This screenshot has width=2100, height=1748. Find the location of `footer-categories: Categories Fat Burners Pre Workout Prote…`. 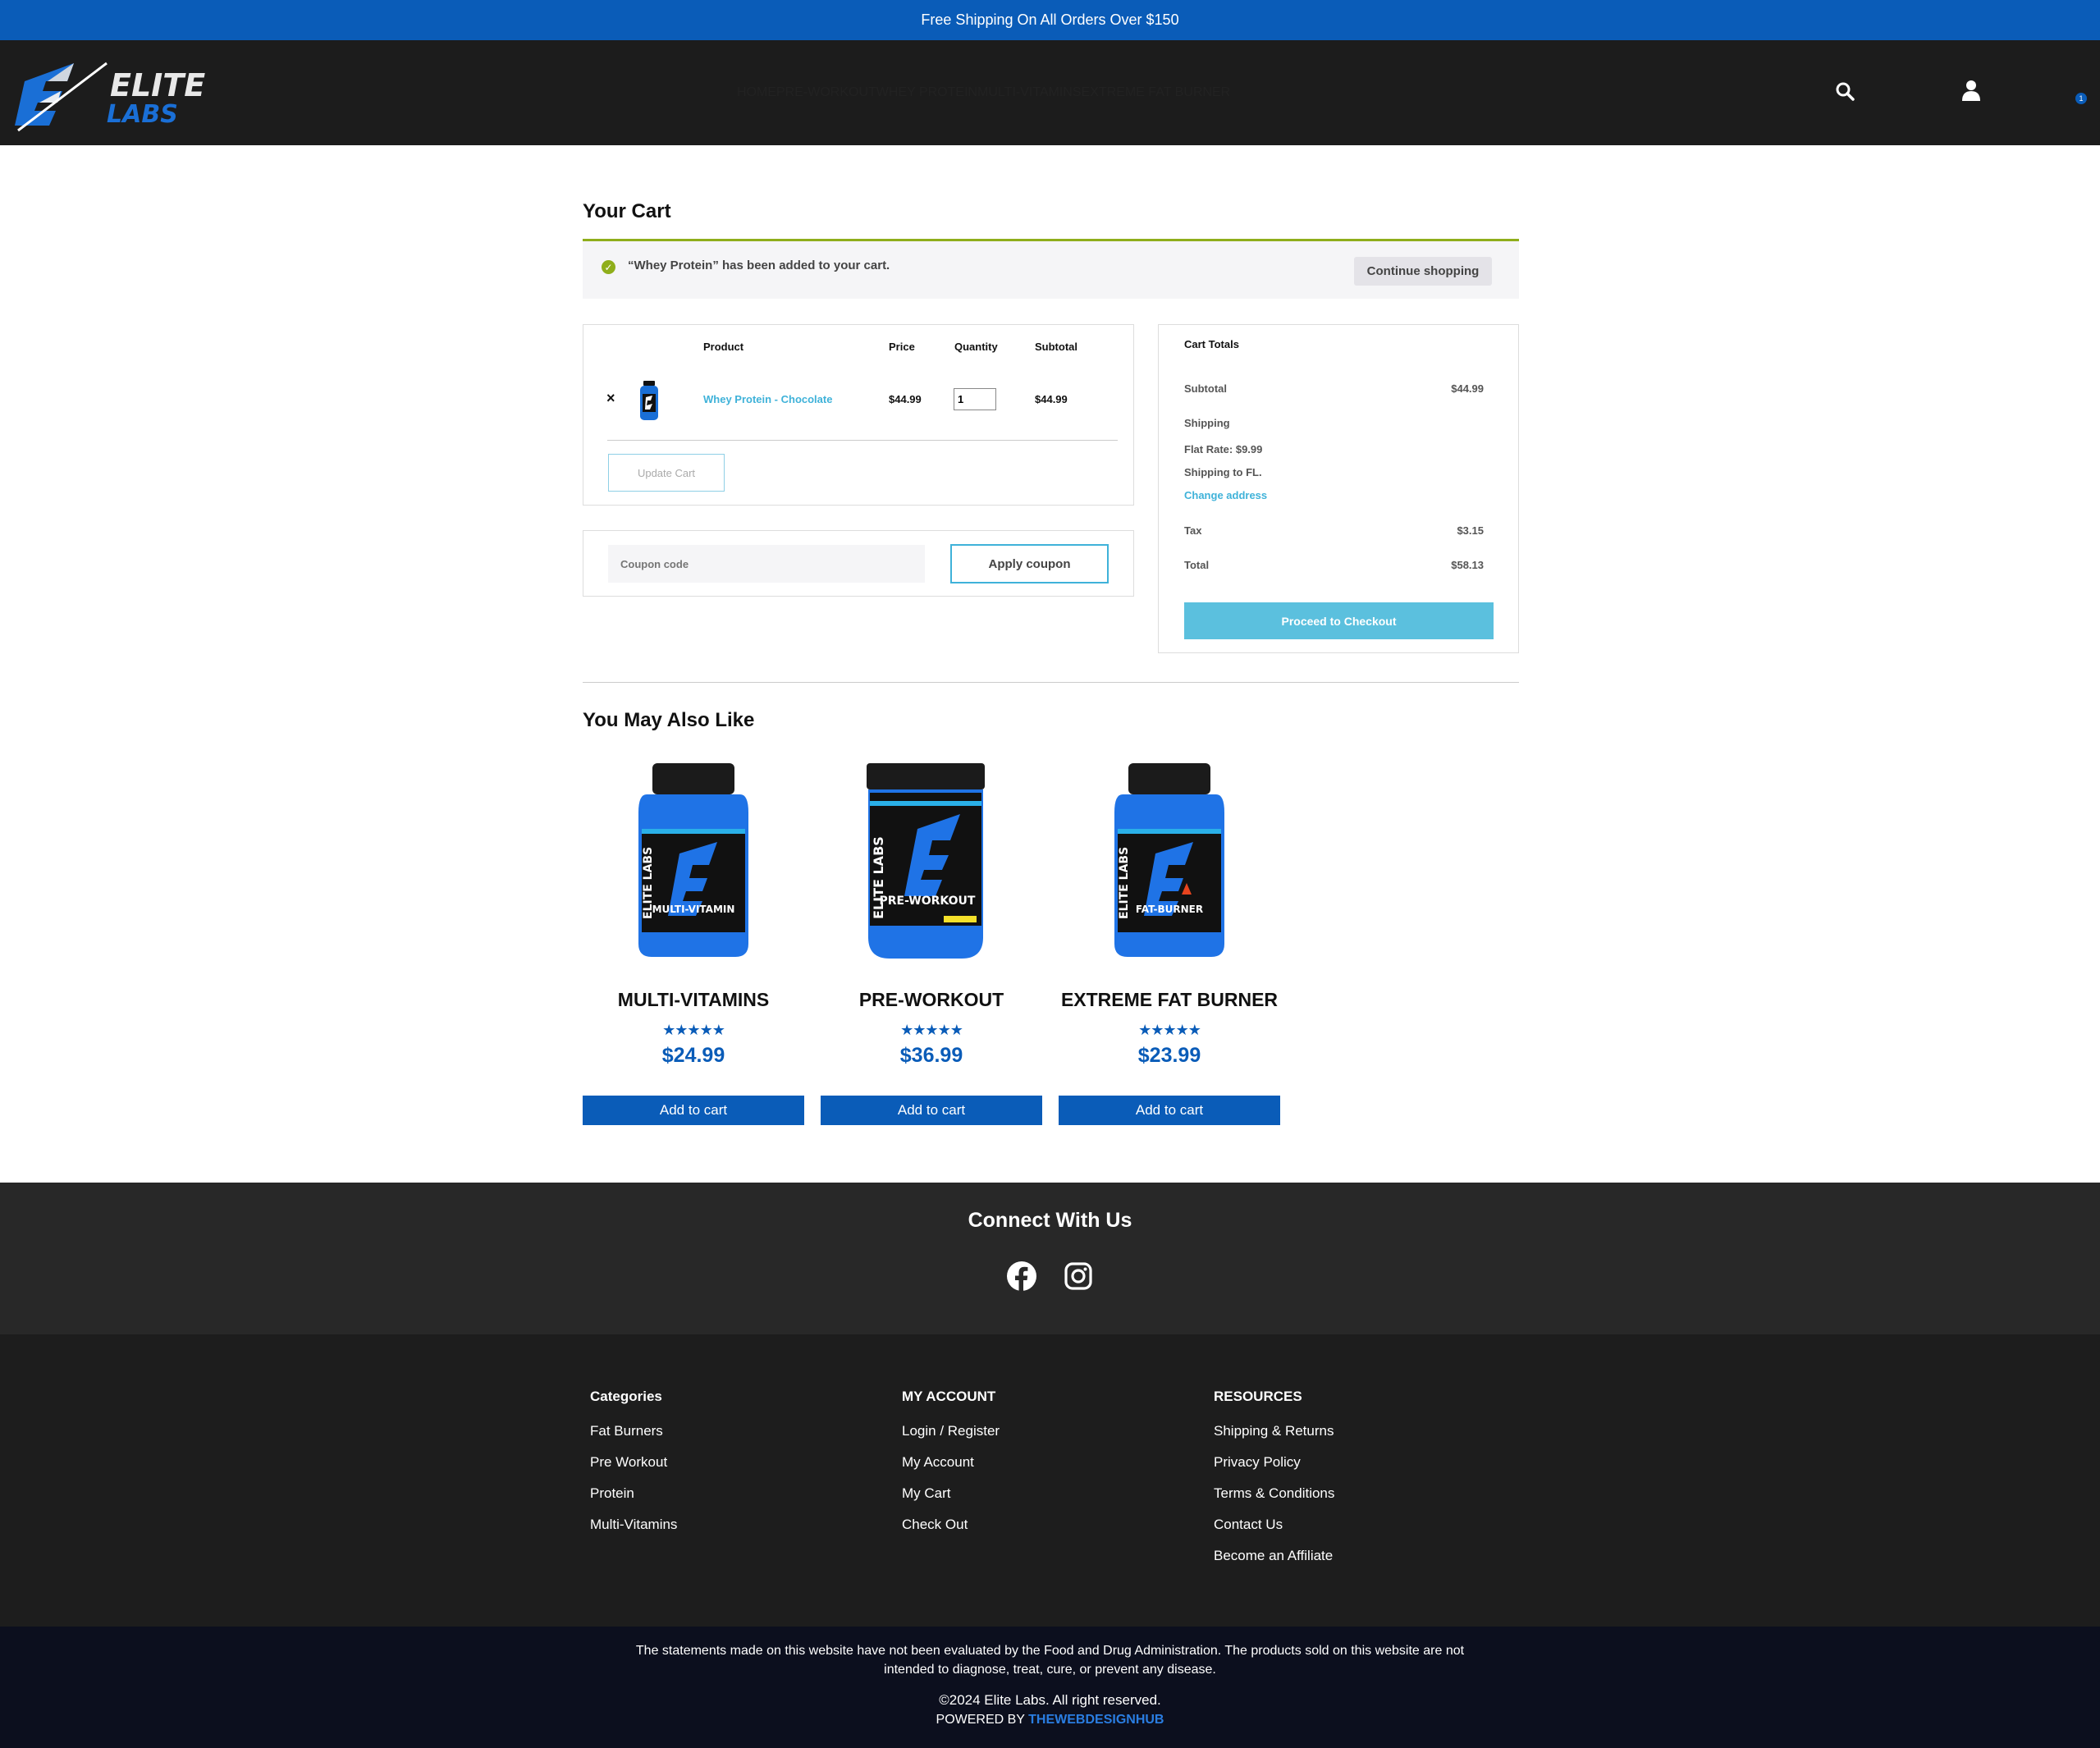

footer-categories: Categories Fat Burners Pre Workout Prote… is located at coordinates (633, 1468).